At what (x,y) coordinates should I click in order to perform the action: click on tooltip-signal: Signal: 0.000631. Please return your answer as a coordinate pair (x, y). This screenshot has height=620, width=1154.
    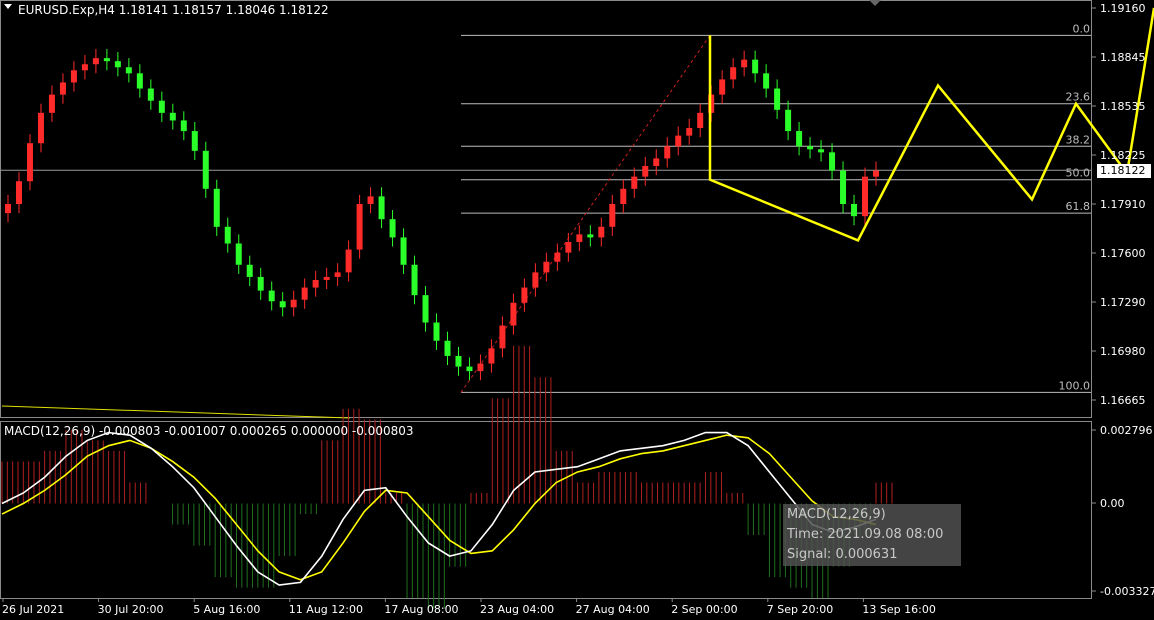
    Looking at the image, I should click on (842, 554).